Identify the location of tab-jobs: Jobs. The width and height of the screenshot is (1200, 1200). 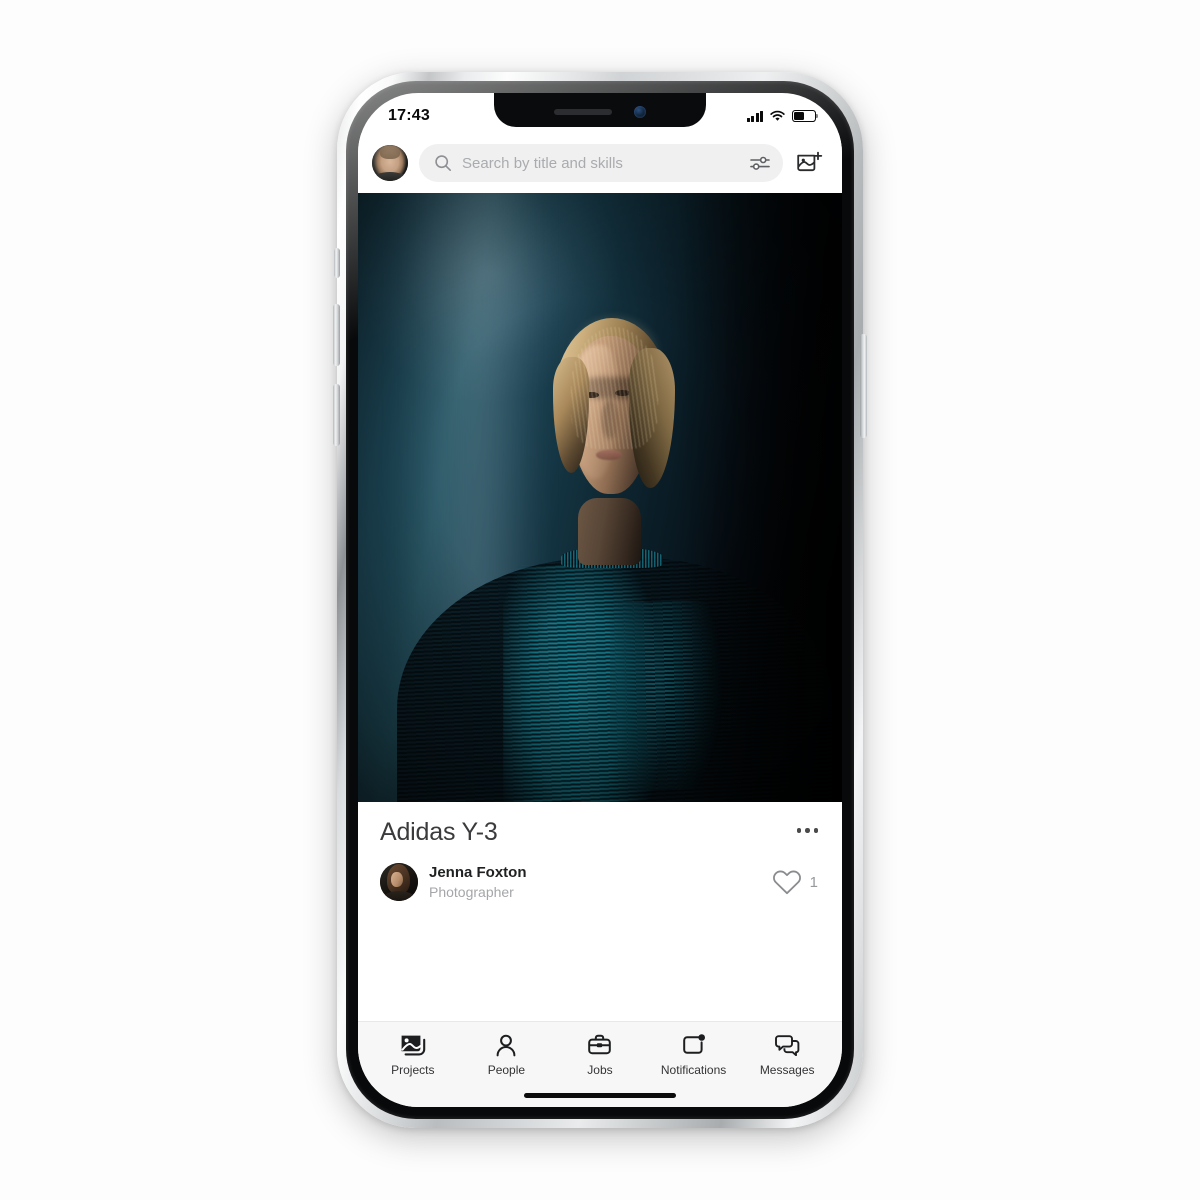
(600, 1055).